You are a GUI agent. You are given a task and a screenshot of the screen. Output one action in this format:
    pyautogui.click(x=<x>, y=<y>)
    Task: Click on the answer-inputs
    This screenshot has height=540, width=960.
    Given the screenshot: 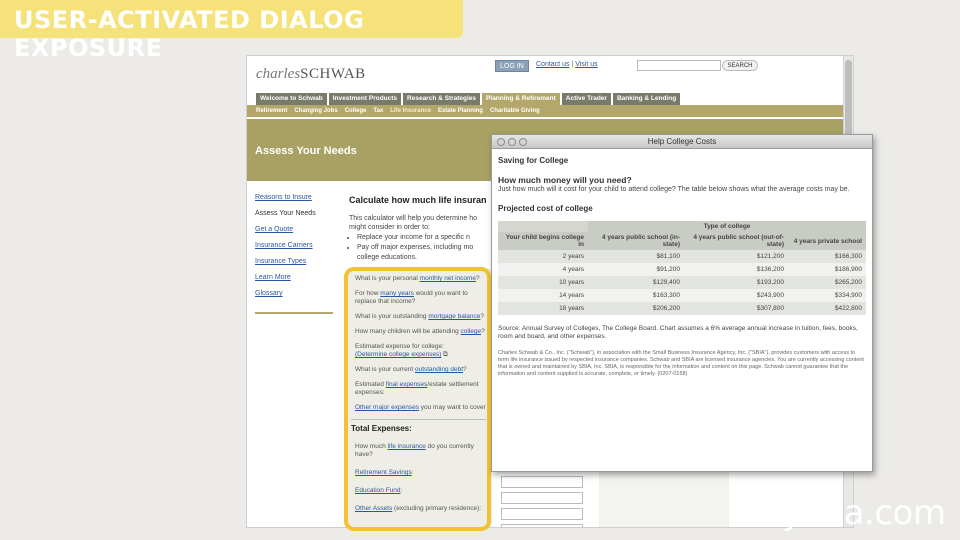 What is the action you would take?
    pyautogui.click(x=542, y=501)
    